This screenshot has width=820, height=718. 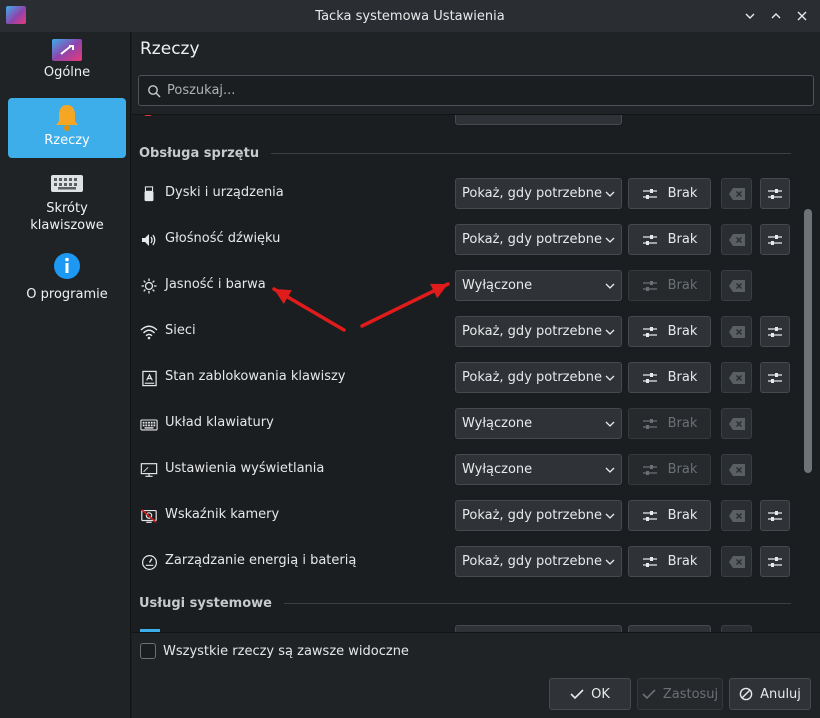 I want to click on item-name: Głośność dźwięku, so click(x=223, y=238).